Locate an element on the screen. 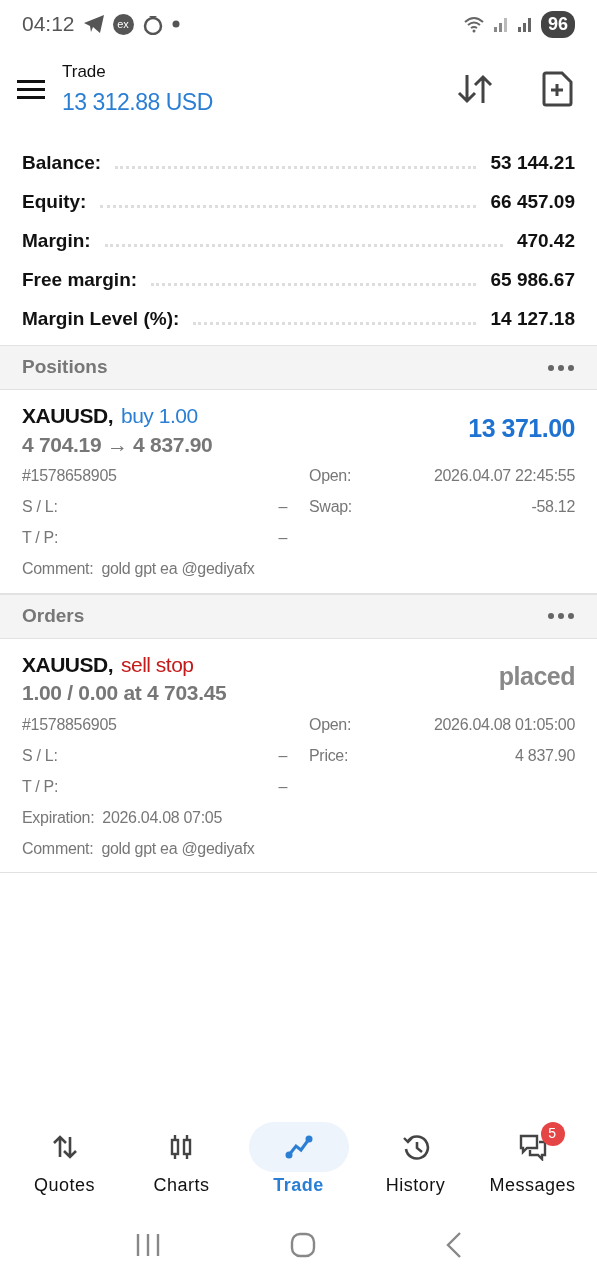 The image size is (597, 1280). section-title: Orders is located at coordinates (53, 615).